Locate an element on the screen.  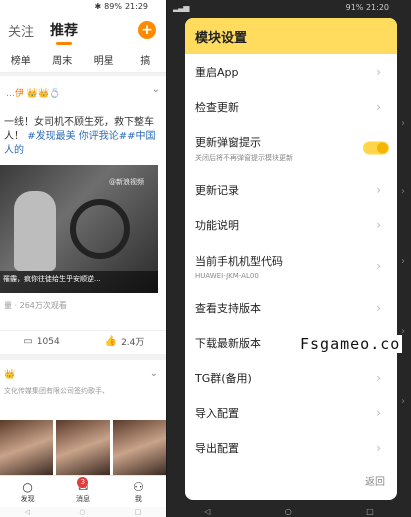
update-popup-item: 更新弹窗提示 关闭后将不再弹窗提示模块更新 is located at coordinates (291, 148).